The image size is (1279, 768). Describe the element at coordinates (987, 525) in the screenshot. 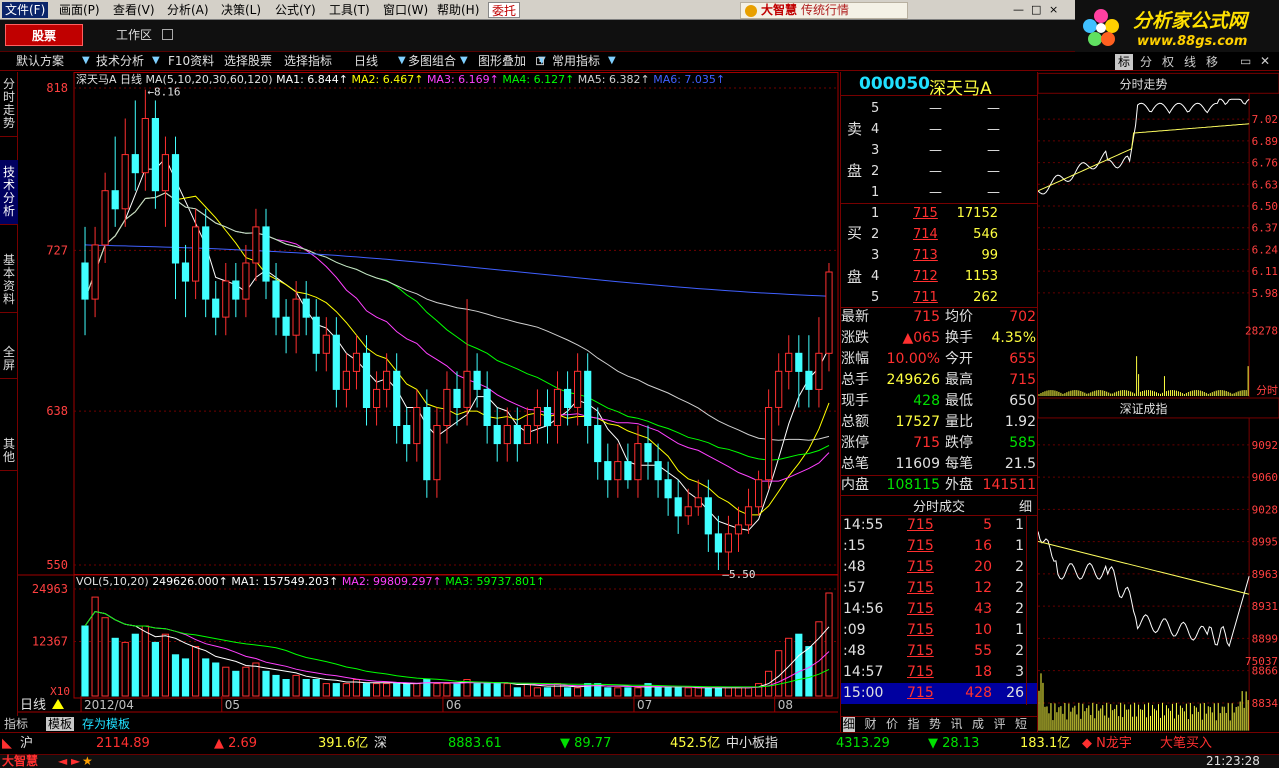

I see `trade-volume: 5` at that location.